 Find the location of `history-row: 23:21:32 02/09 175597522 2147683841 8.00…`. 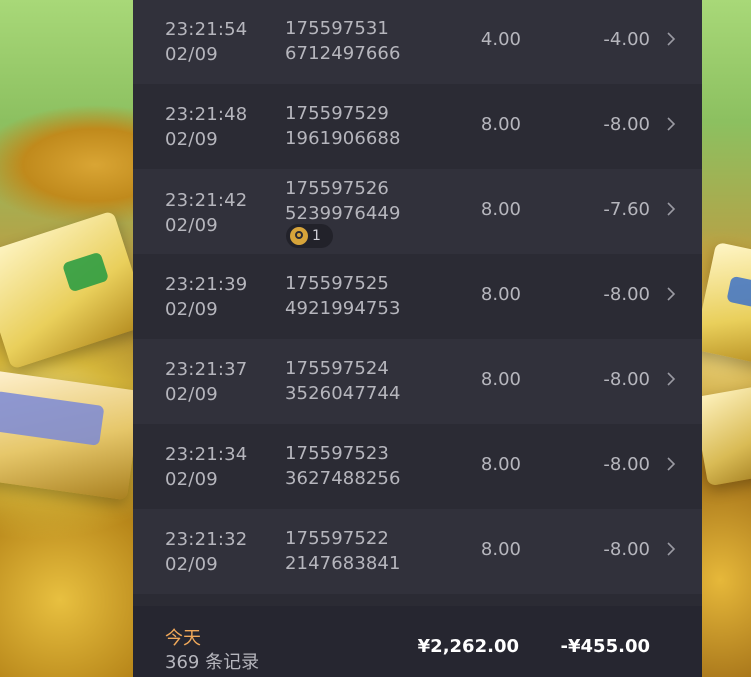

history-row: 23:21:32 02/09 175597522 2147683841 8.00… is located at coordinates (417, 551).